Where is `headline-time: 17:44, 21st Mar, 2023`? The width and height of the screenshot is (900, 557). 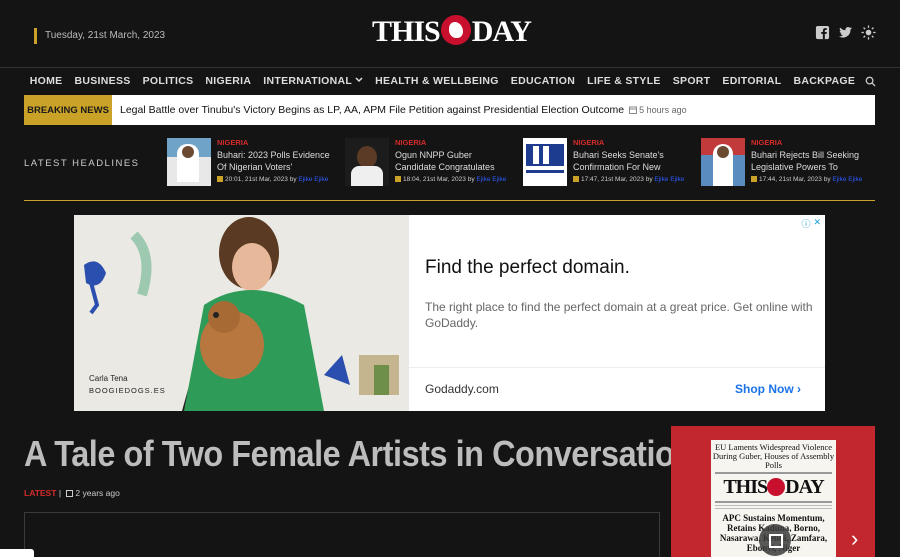 headline-time: 17:44, 21st Mar, 2023 is located at coordinates (790, 179).